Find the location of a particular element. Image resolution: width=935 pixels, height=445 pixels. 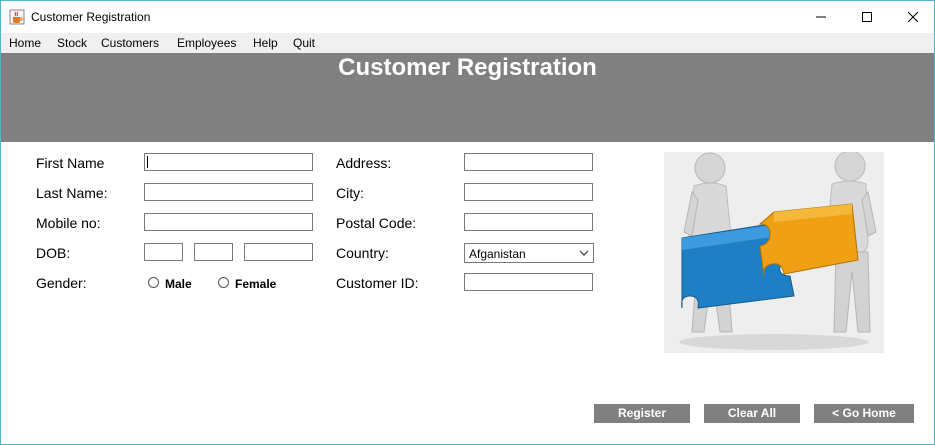

menu-customers: Customers is located at coordinates (130, 43).